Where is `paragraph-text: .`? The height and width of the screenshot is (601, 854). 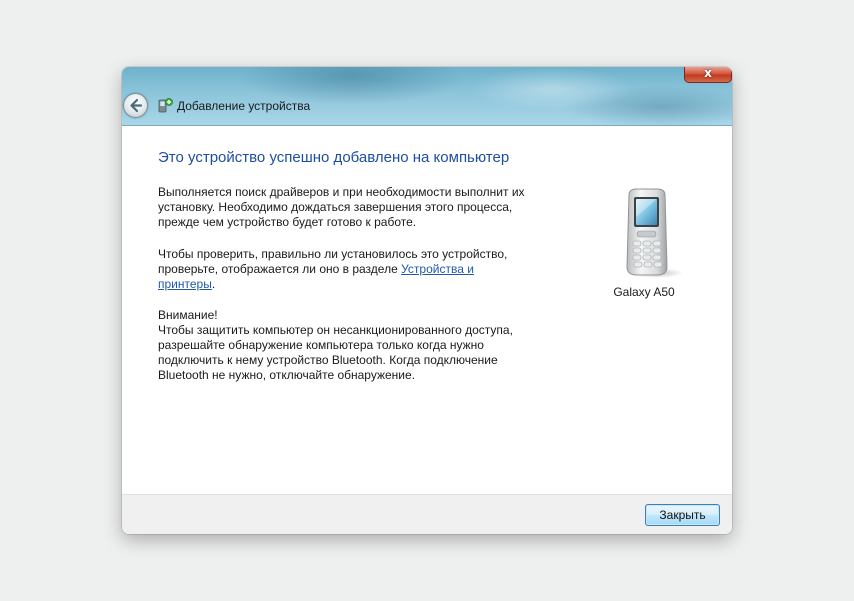
paragraph-text: . is located at coordinates (213, 284).